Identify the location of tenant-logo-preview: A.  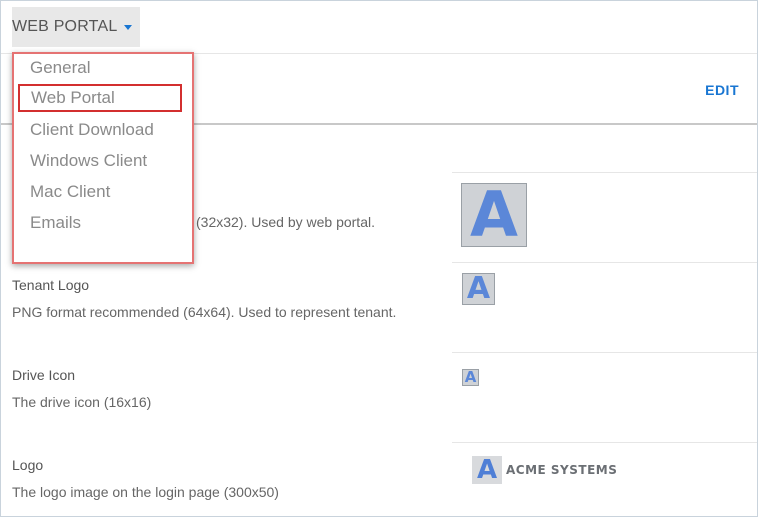
(478, 289).